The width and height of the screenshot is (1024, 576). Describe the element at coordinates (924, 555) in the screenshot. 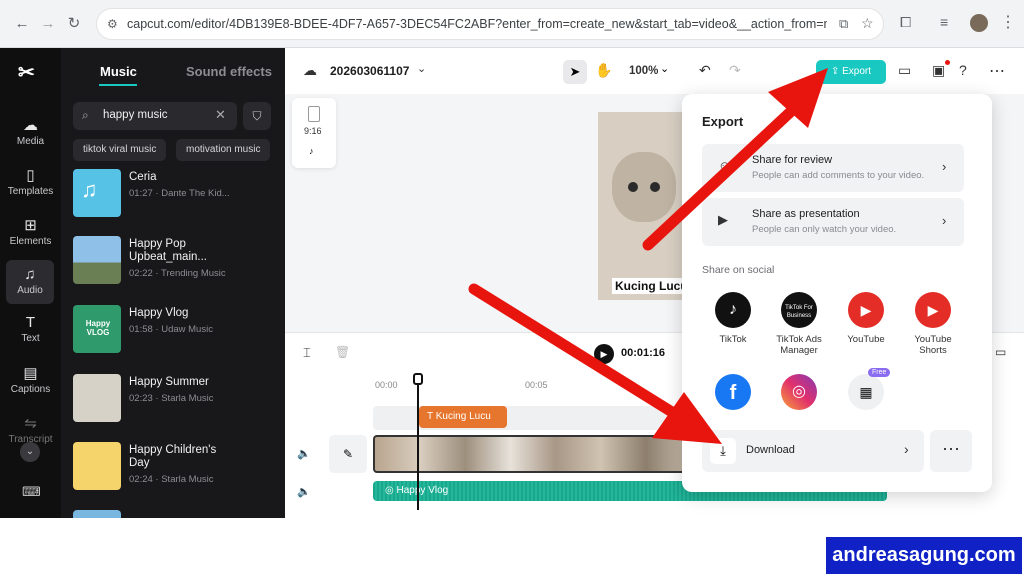

I see `watermark: andreasagung.com` at that location.